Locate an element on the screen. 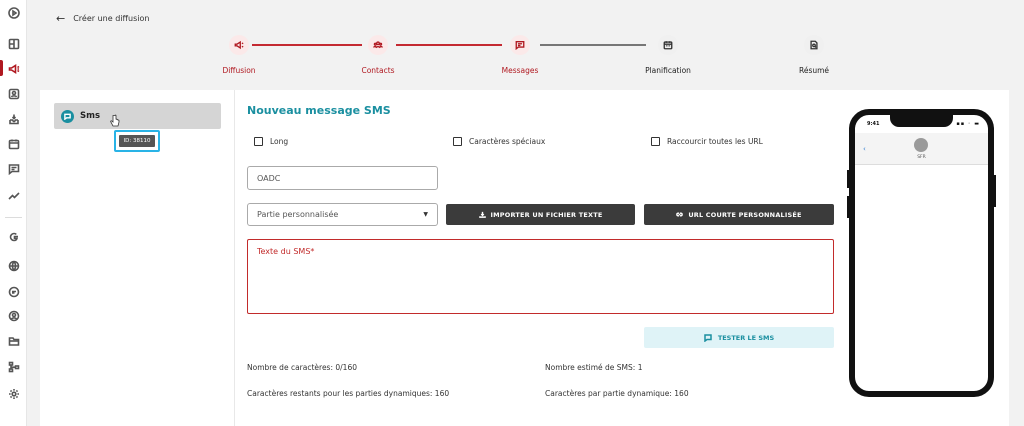 Image resolution: width=1024 pixels, height=426 pixels. char-count: Nombre de caractères: 0/160 is located at coordinates (302, 367).